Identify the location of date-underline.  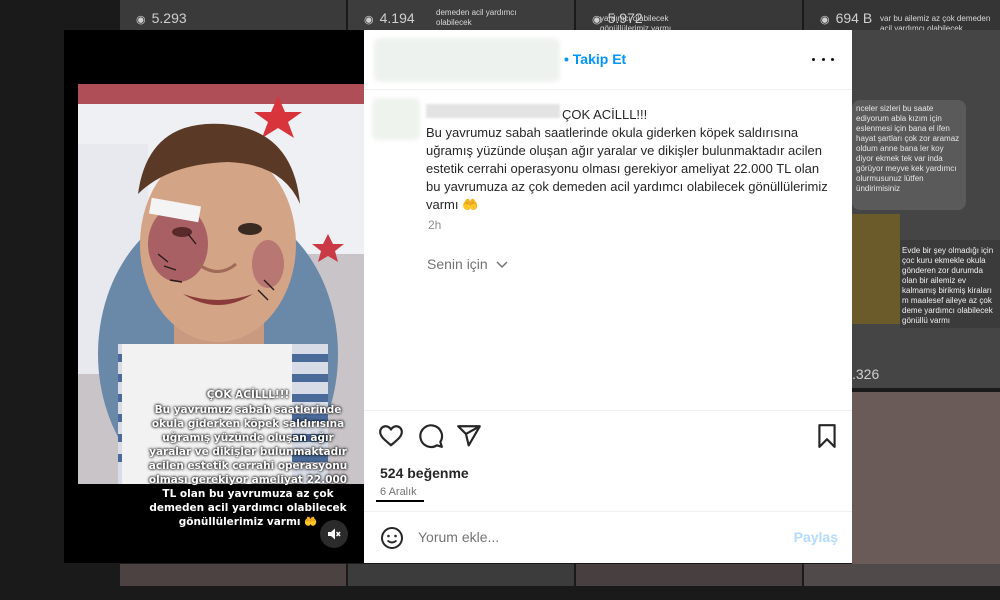
(400, 501).